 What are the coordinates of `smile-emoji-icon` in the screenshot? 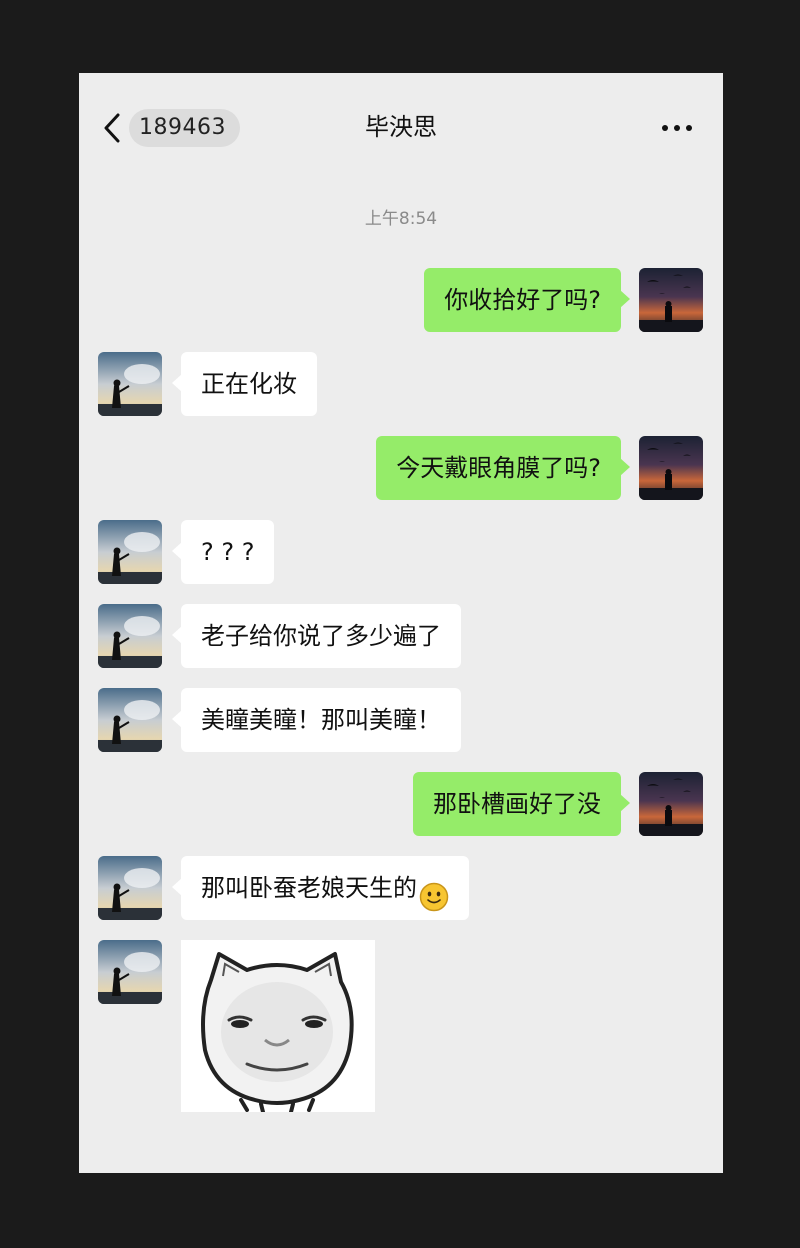 It's located at (434, 892).